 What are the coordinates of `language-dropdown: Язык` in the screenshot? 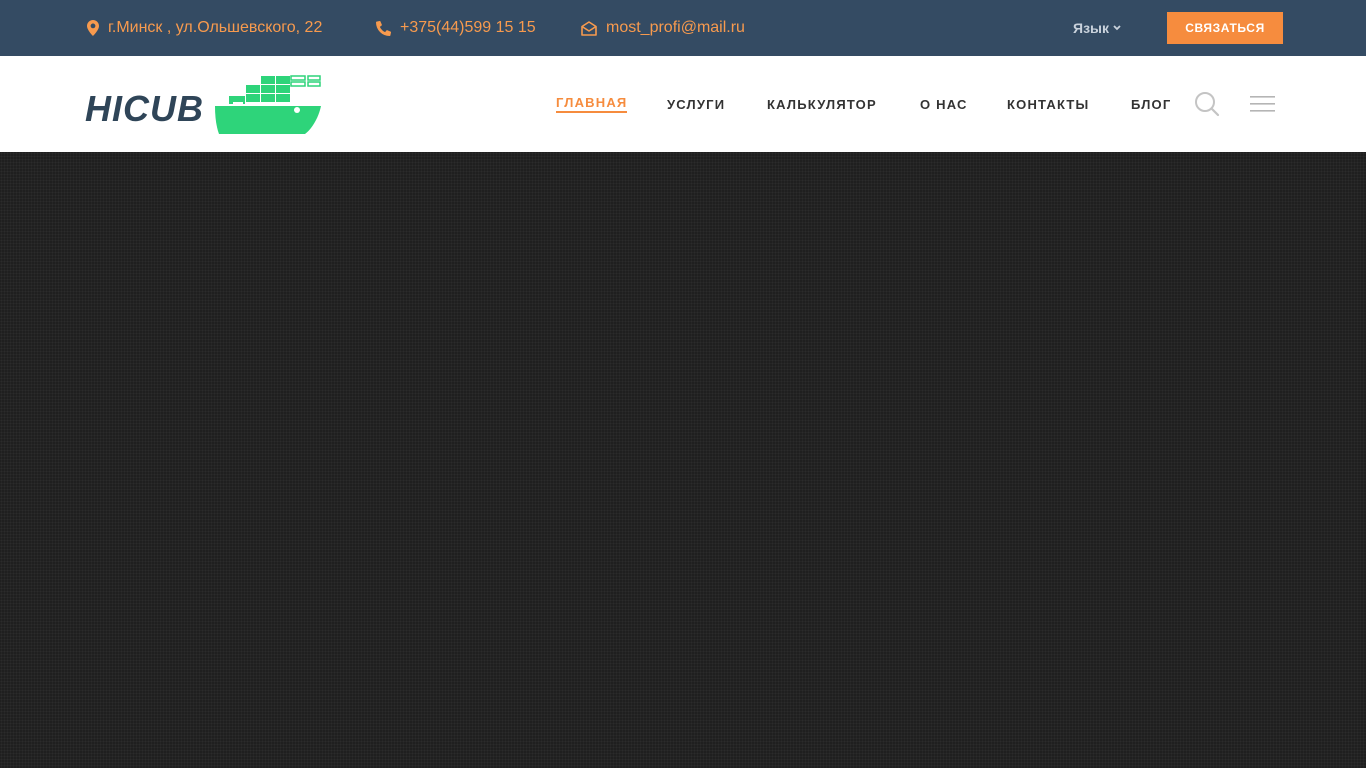 It's located at (1097, 28).